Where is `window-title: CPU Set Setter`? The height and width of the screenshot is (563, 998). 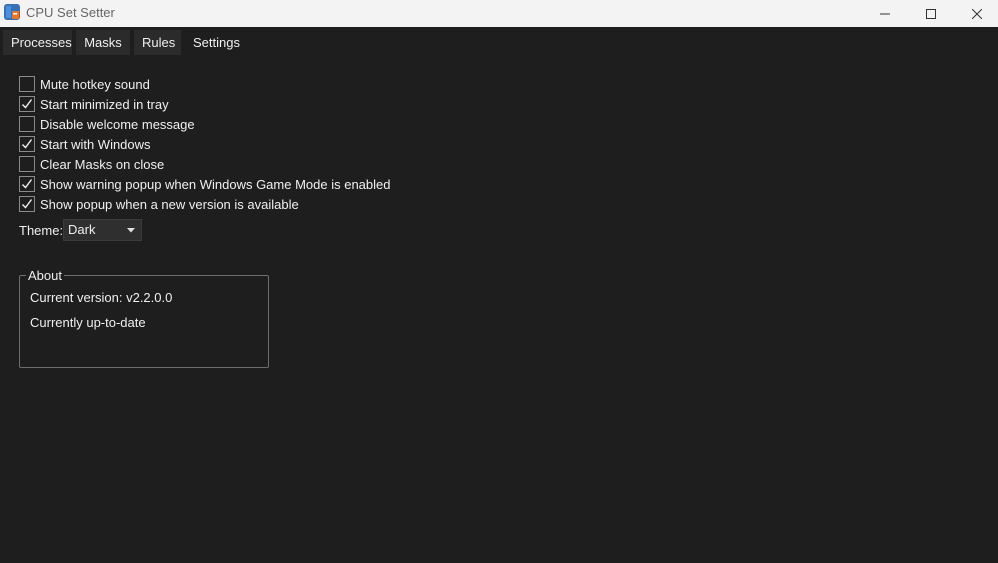
window-title: CPU Set Setter is located at coordinates (70, 12).